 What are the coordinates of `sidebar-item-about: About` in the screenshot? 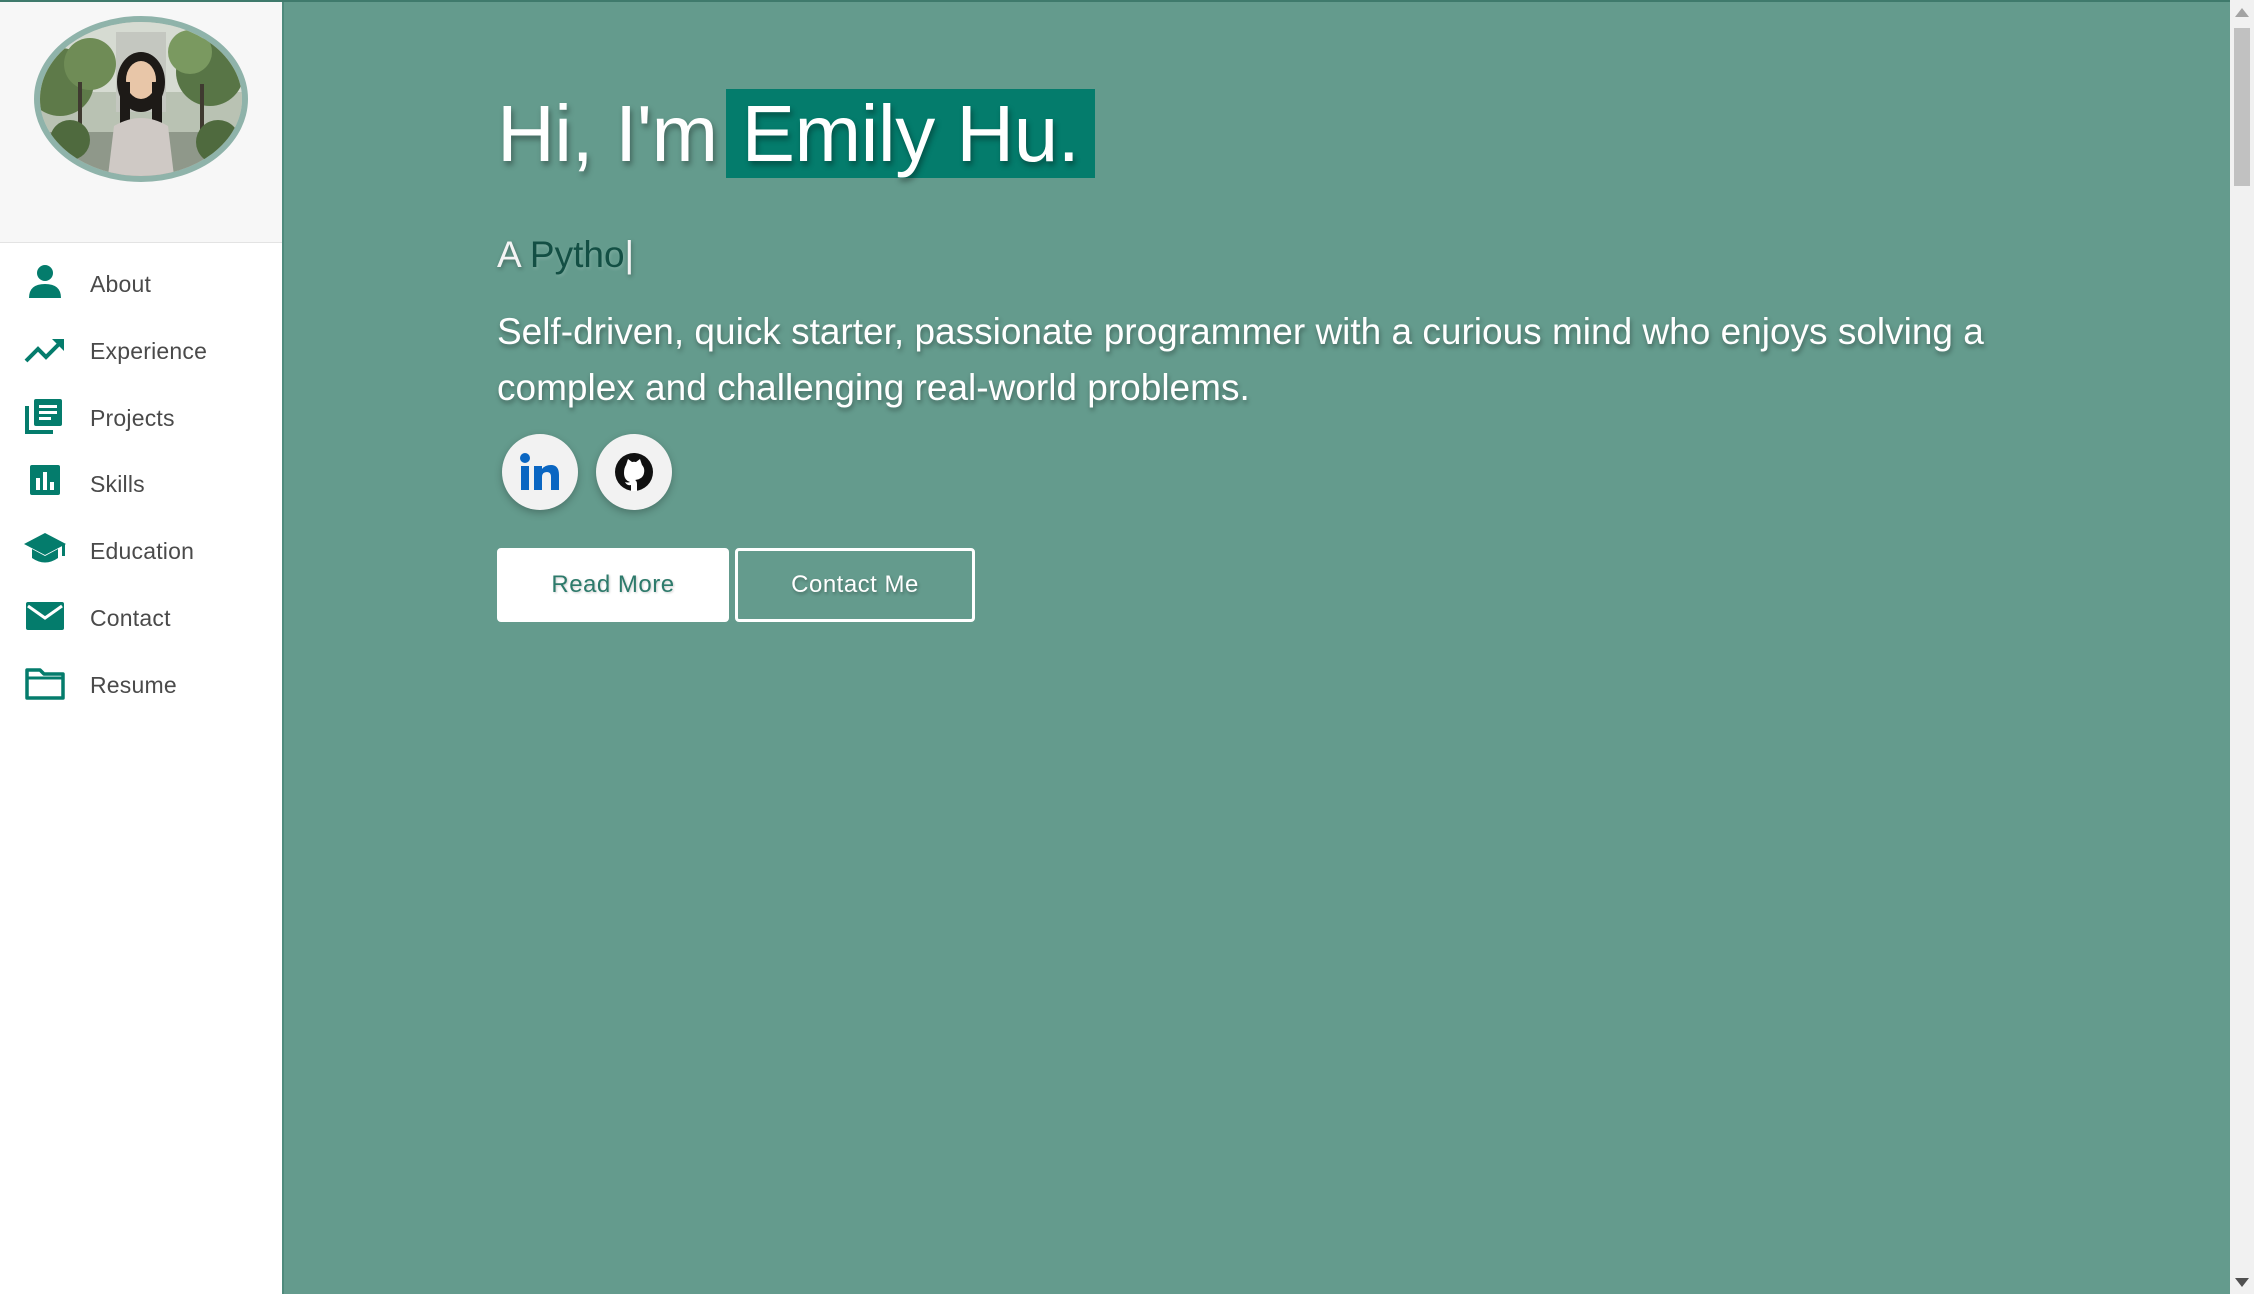 It's located at (141, 282).